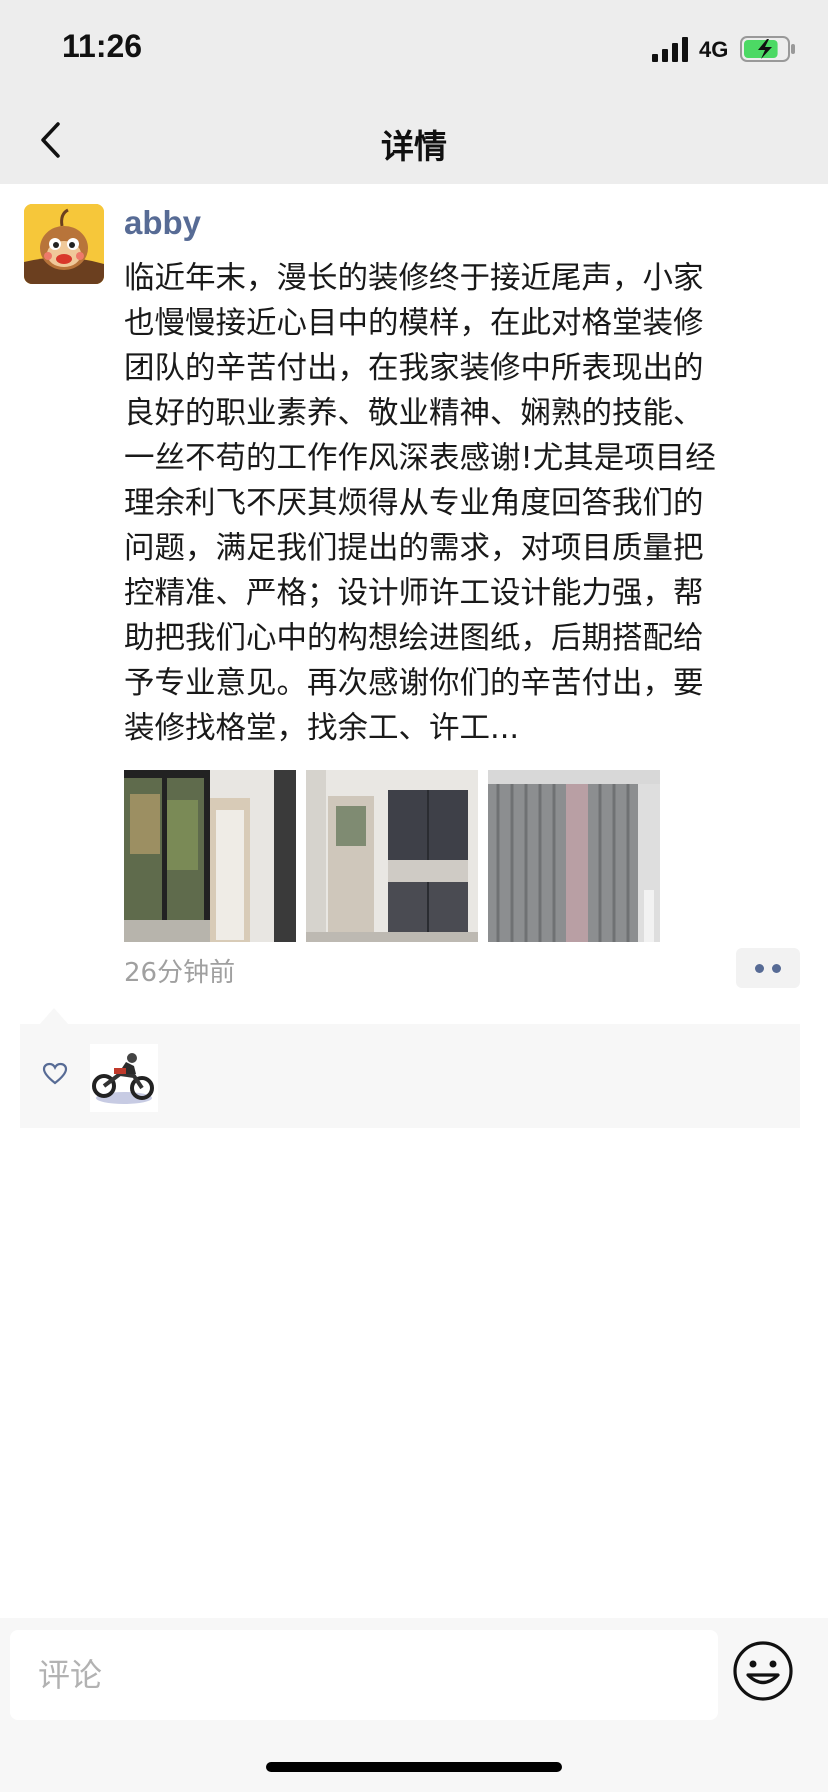 The width and height of the screenshot is (828, 1792). I want to click on more-actions-button, so click(768, 968).